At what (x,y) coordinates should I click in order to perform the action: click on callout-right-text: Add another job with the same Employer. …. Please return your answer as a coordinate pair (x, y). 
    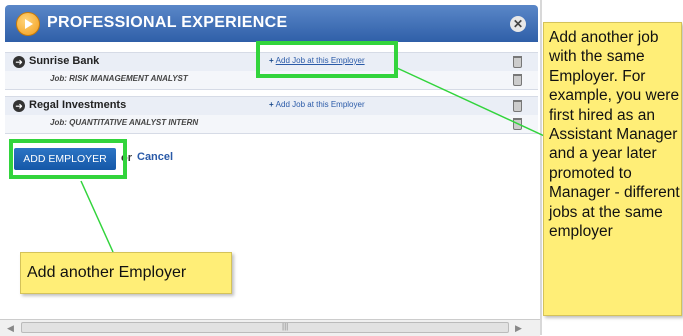
    Looking at the image, I should click on (614, 135).